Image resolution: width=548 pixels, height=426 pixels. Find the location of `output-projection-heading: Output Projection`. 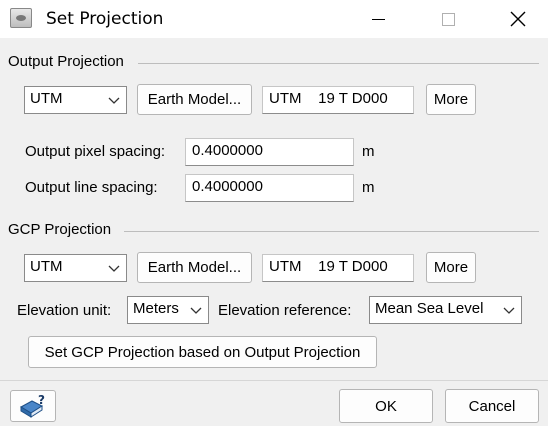

output-projection-heading: Output Projection is located at coordinates (66, 61).